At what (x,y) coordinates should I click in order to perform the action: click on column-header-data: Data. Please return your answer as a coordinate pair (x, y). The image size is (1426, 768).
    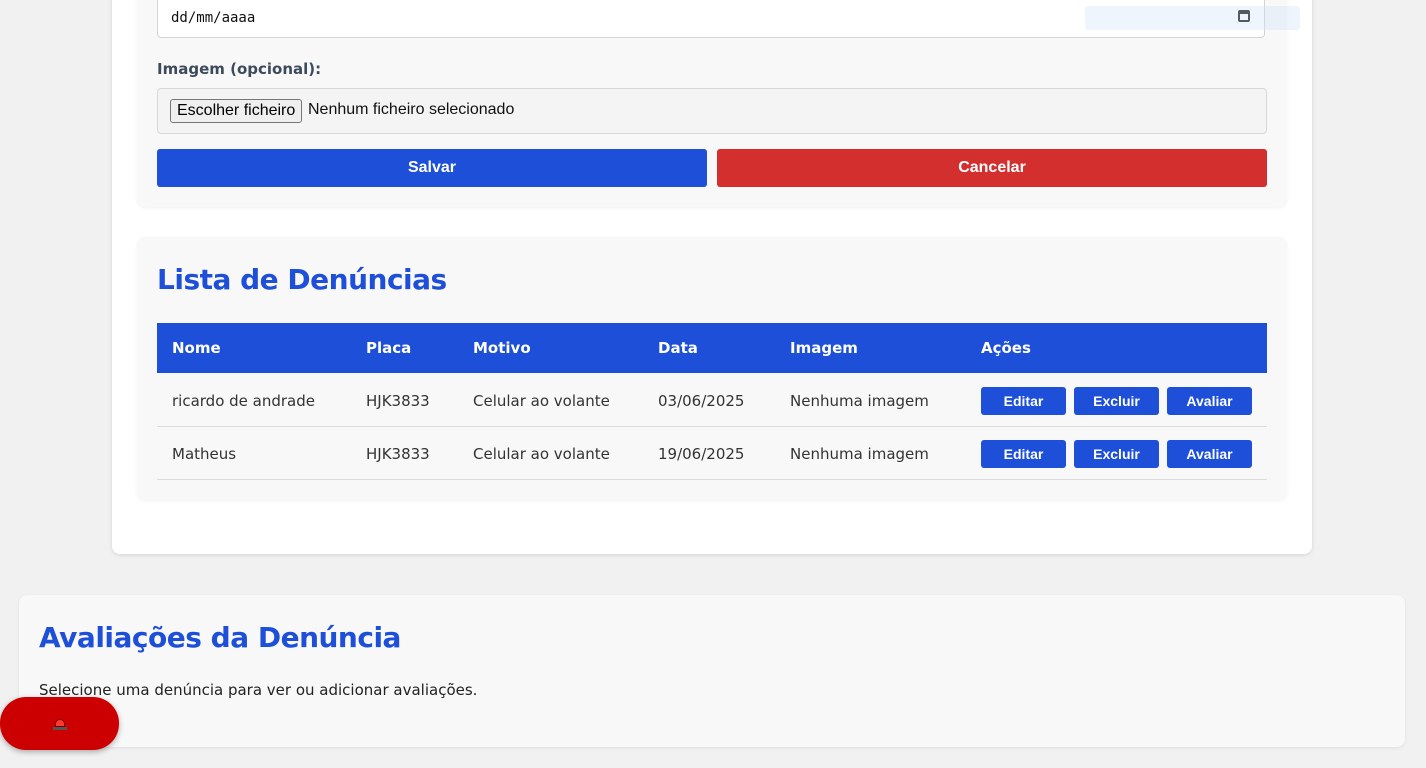
    Looking at the image, I should click on (678, 348).